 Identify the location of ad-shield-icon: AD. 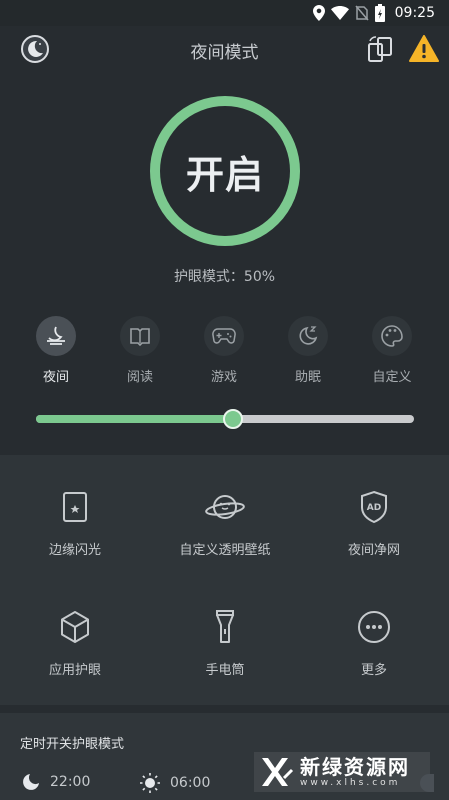
(374, 507).